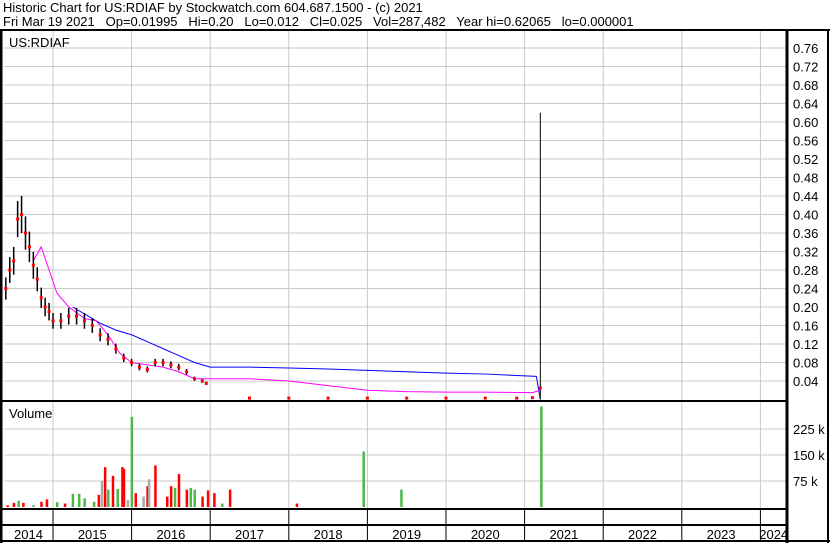  Describe the element at coordinates (809, 429) in the screenshot. I see `volume-tick-label: 225 k` at that location.